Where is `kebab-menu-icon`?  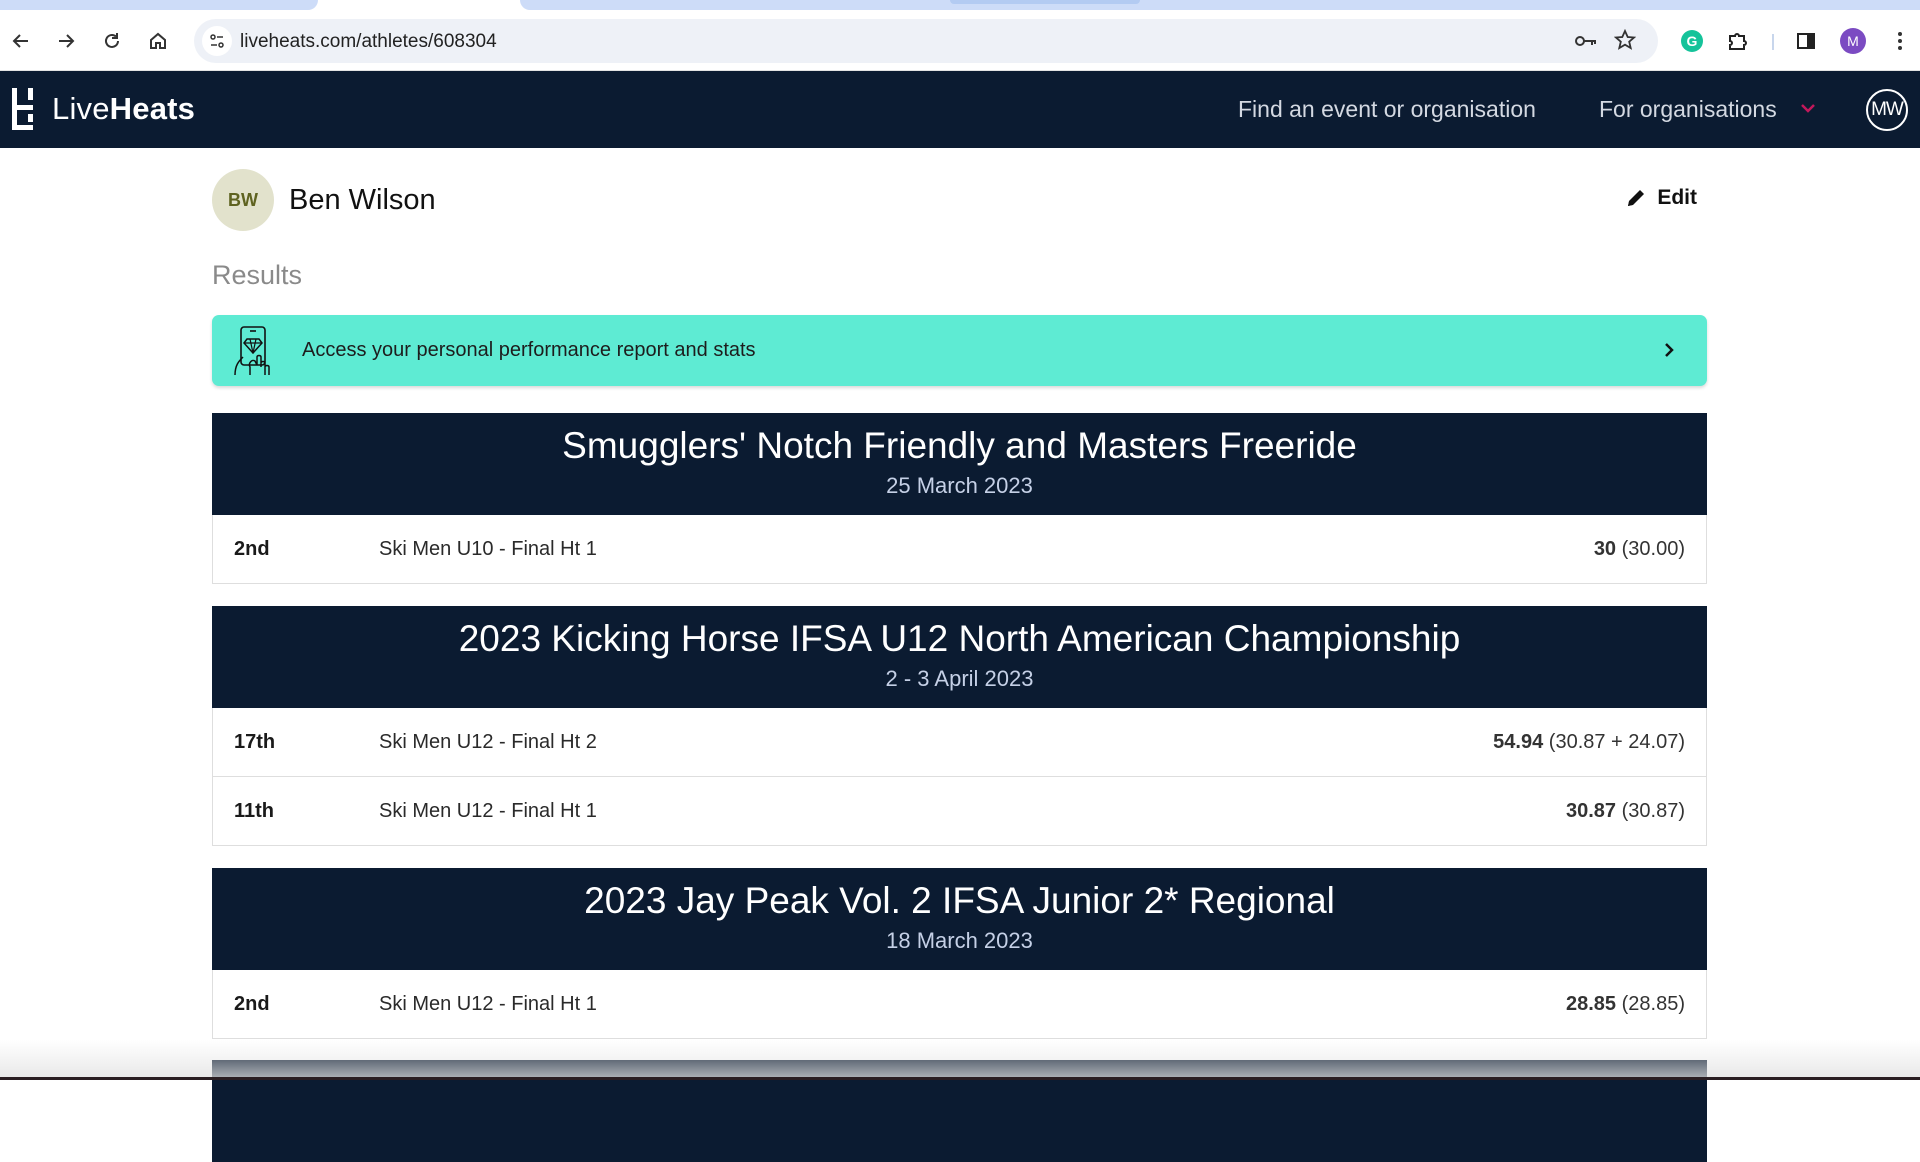
kebab-menu-icon is located at coordinates (1900, 41).